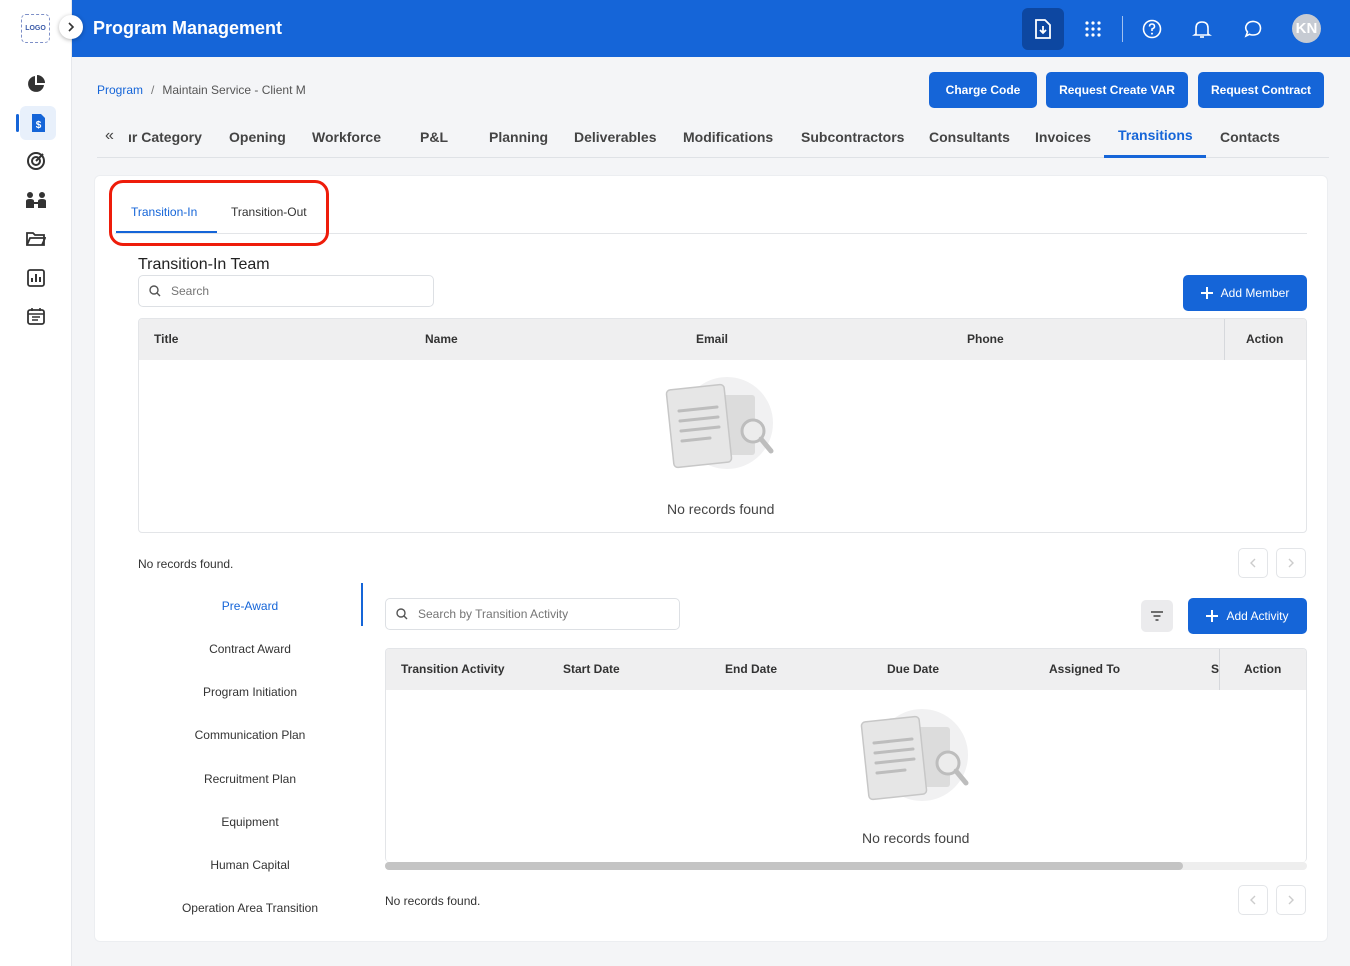 The height and width of the screenshot is (966, 1350). I want to click on column-assigned-to: Assigned To, so click(1085, 669).